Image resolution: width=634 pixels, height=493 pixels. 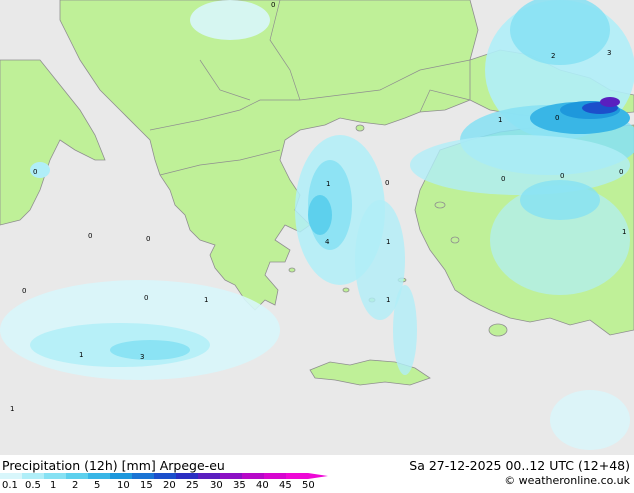 I want to click on legend-label: 45, so click(x=285, y=484).